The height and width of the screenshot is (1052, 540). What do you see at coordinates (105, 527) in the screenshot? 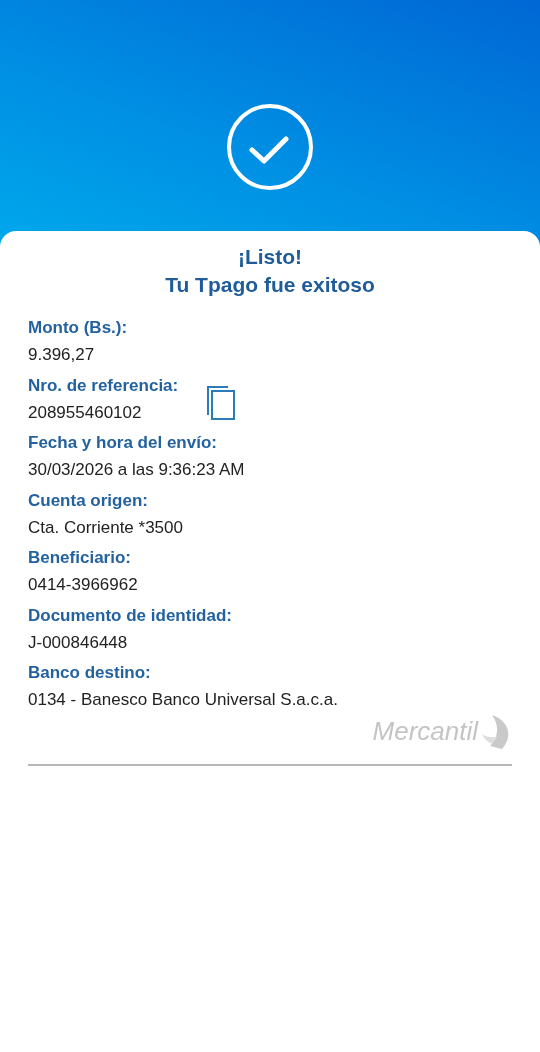
I see `field-value: Cta. Corriente *3500` at bounding box center [105, 527].